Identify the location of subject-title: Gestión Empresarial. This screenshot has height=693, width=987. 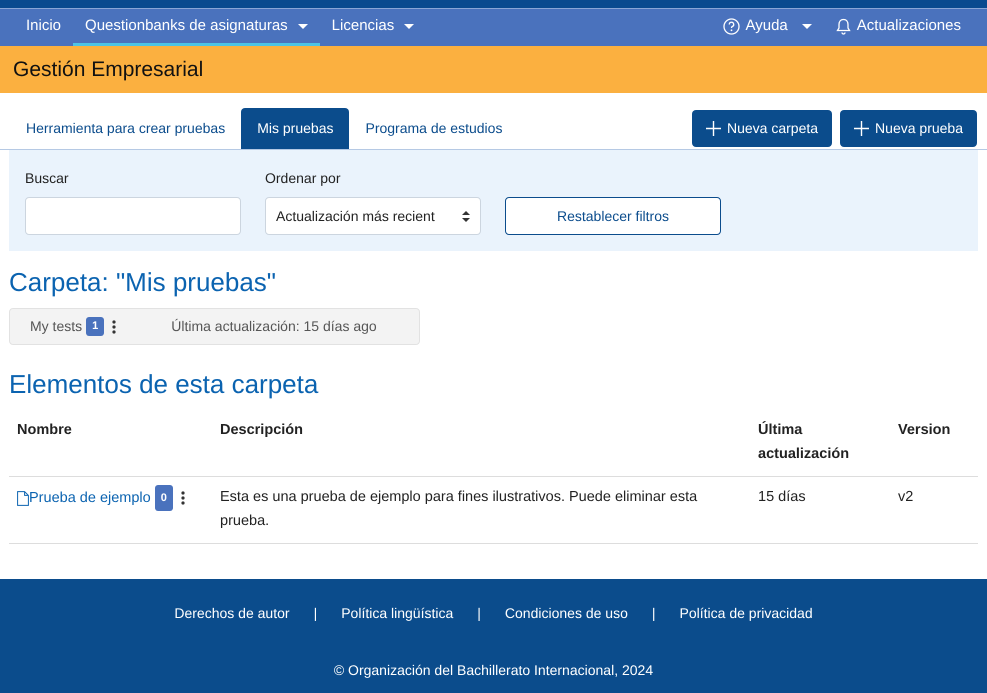
(493, 69).